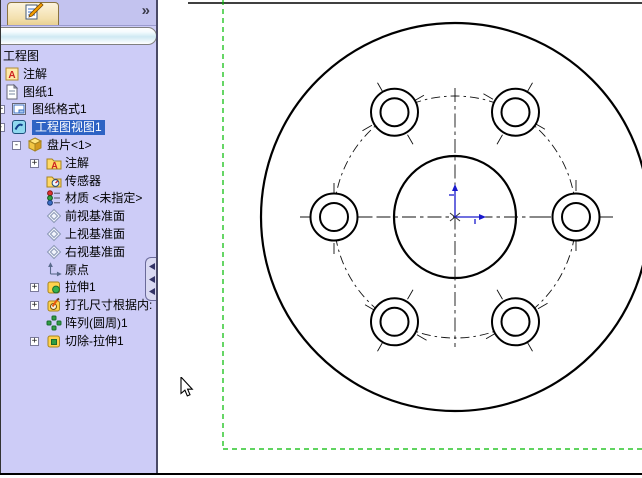 The image size is (642, 478). I want to click on annotations-icon: A, so click(12, 74).